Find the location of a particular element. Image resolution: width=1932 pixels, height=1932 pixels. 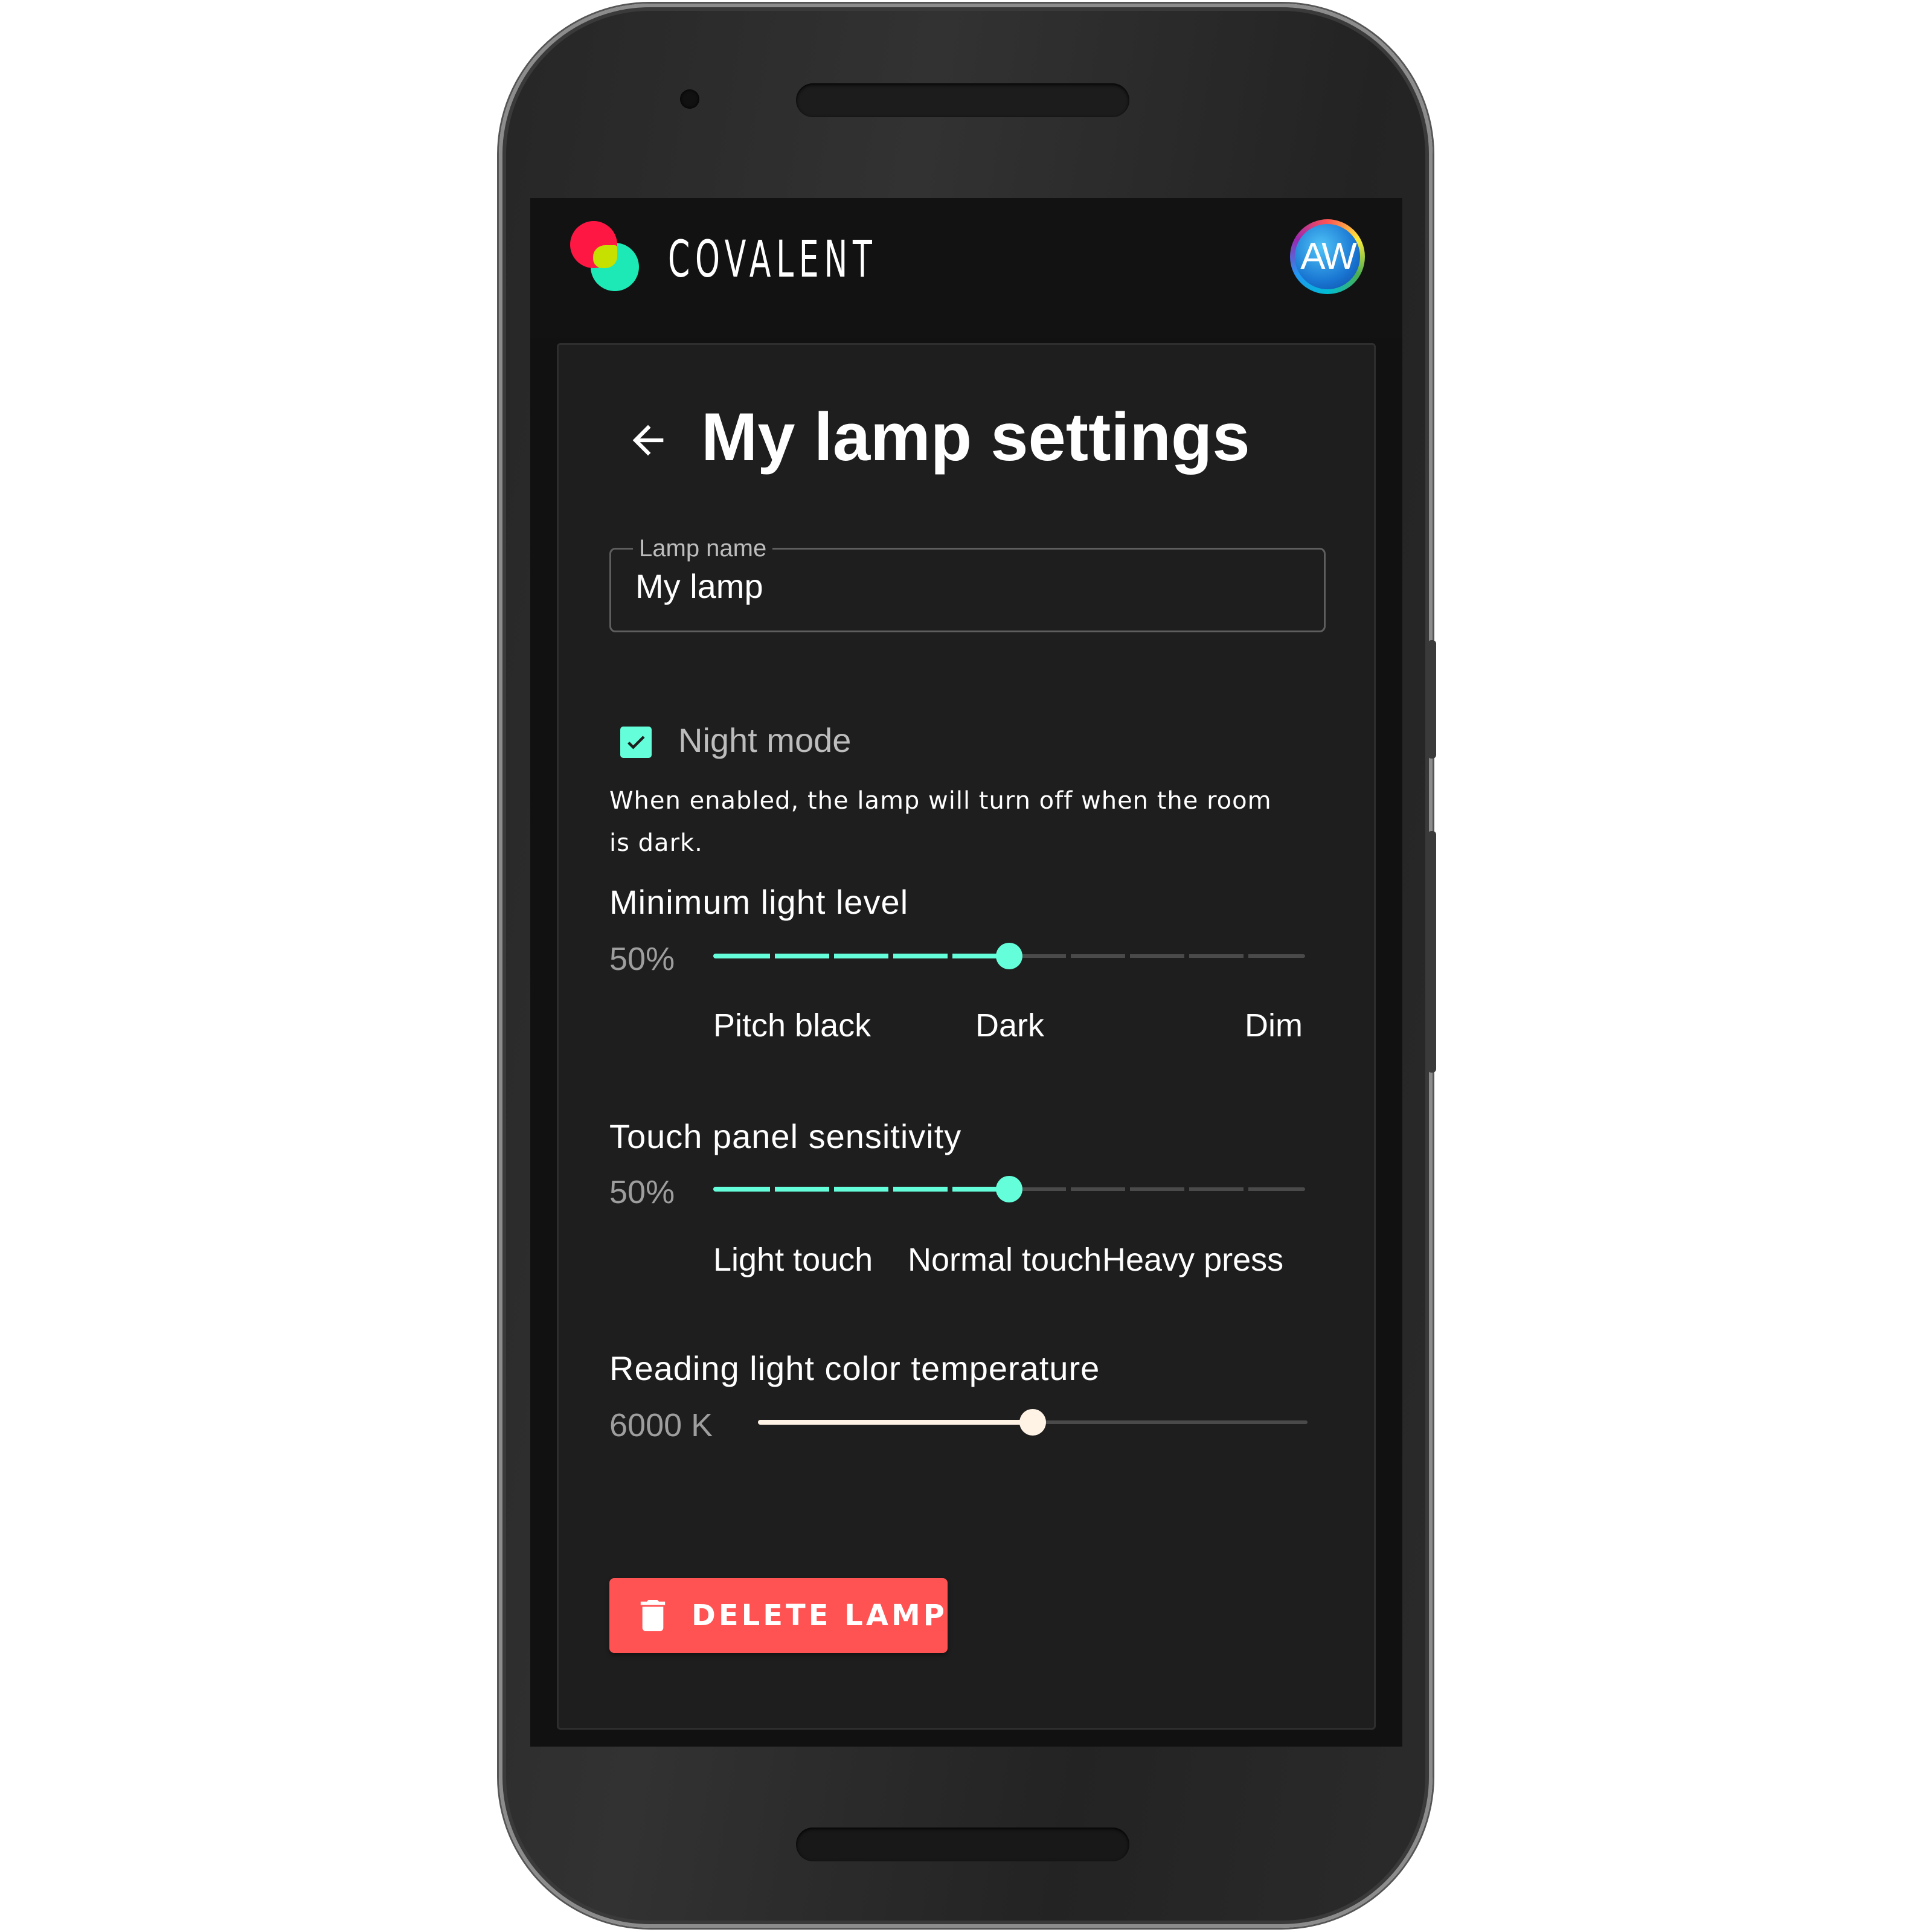

night-mode-checkbox is located at coordinates (636, 742).